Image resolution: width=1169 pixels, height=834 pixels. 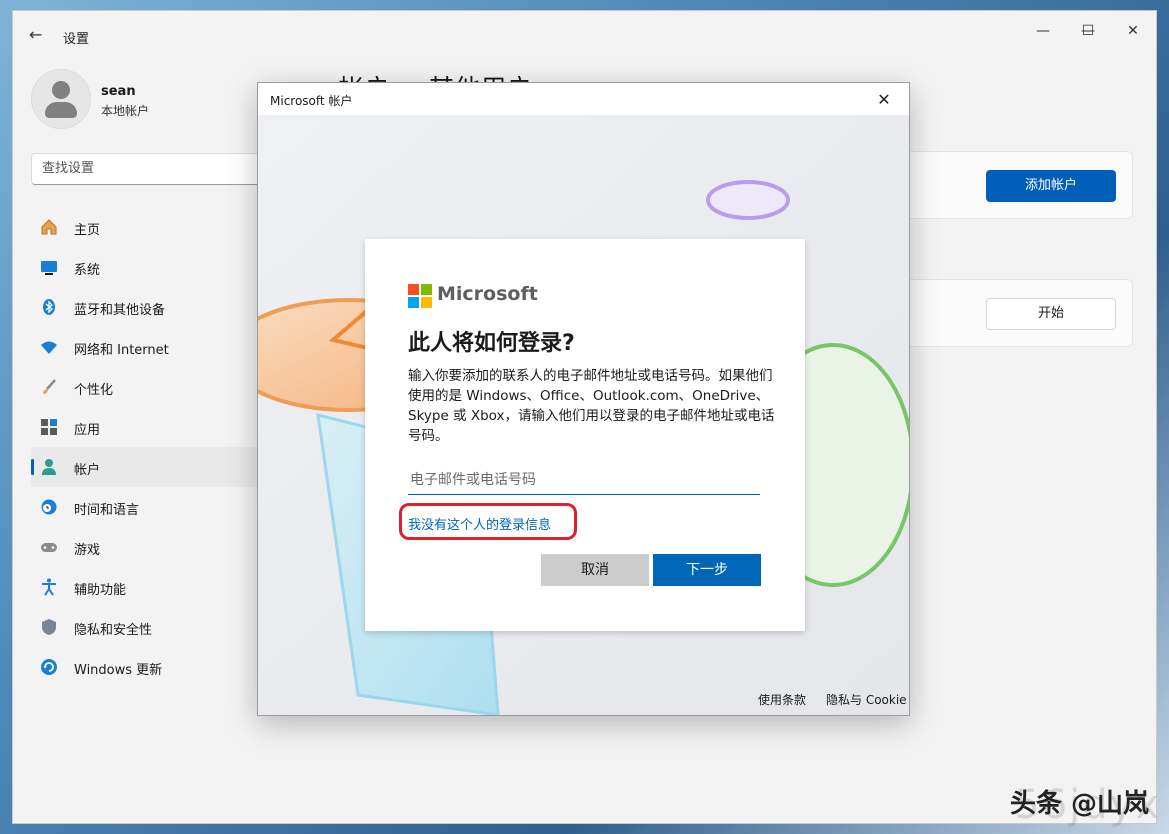 I want to click on sidebar-item-label: 辅助功能, so click(x=100, y=590).